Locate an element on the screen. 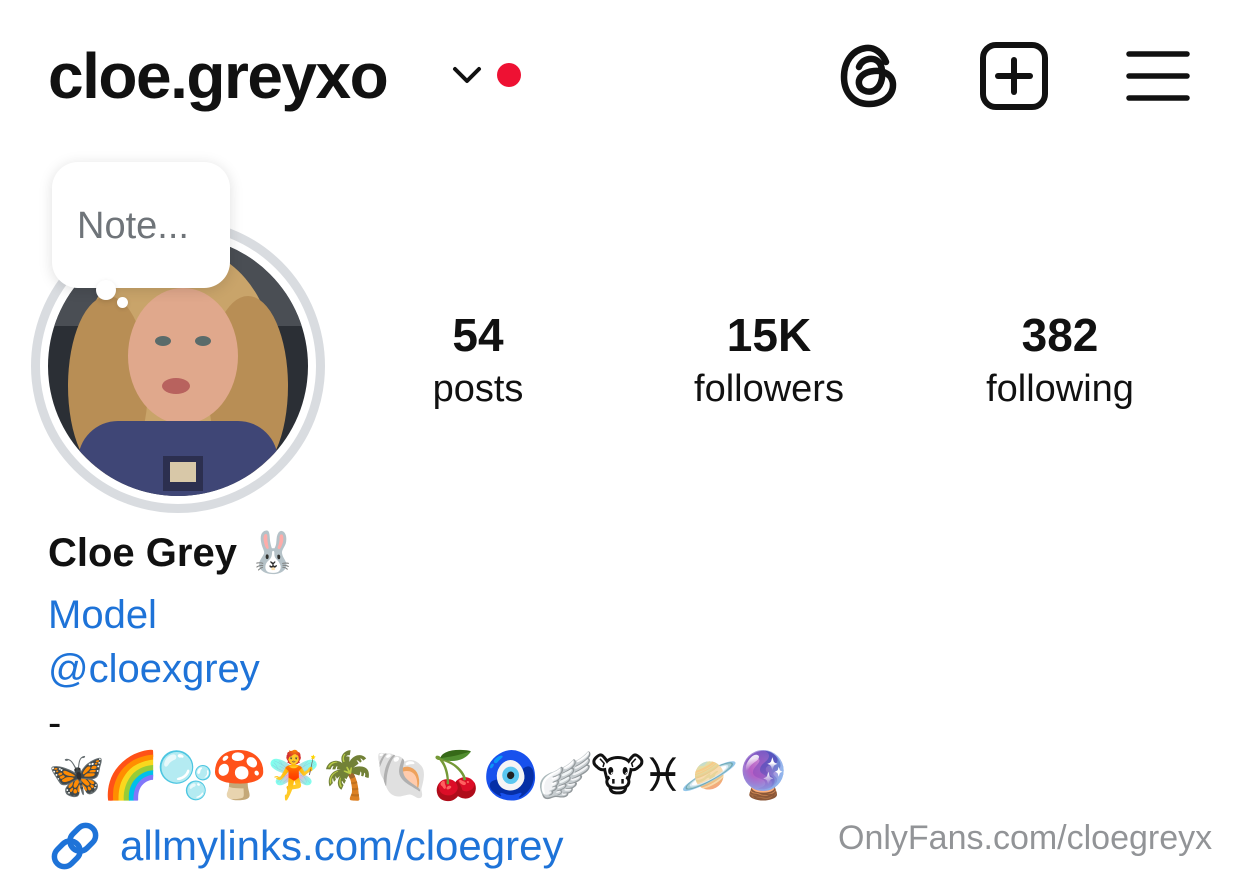  profile-username: cloe.greyxo is located at coordinates (218, 76).